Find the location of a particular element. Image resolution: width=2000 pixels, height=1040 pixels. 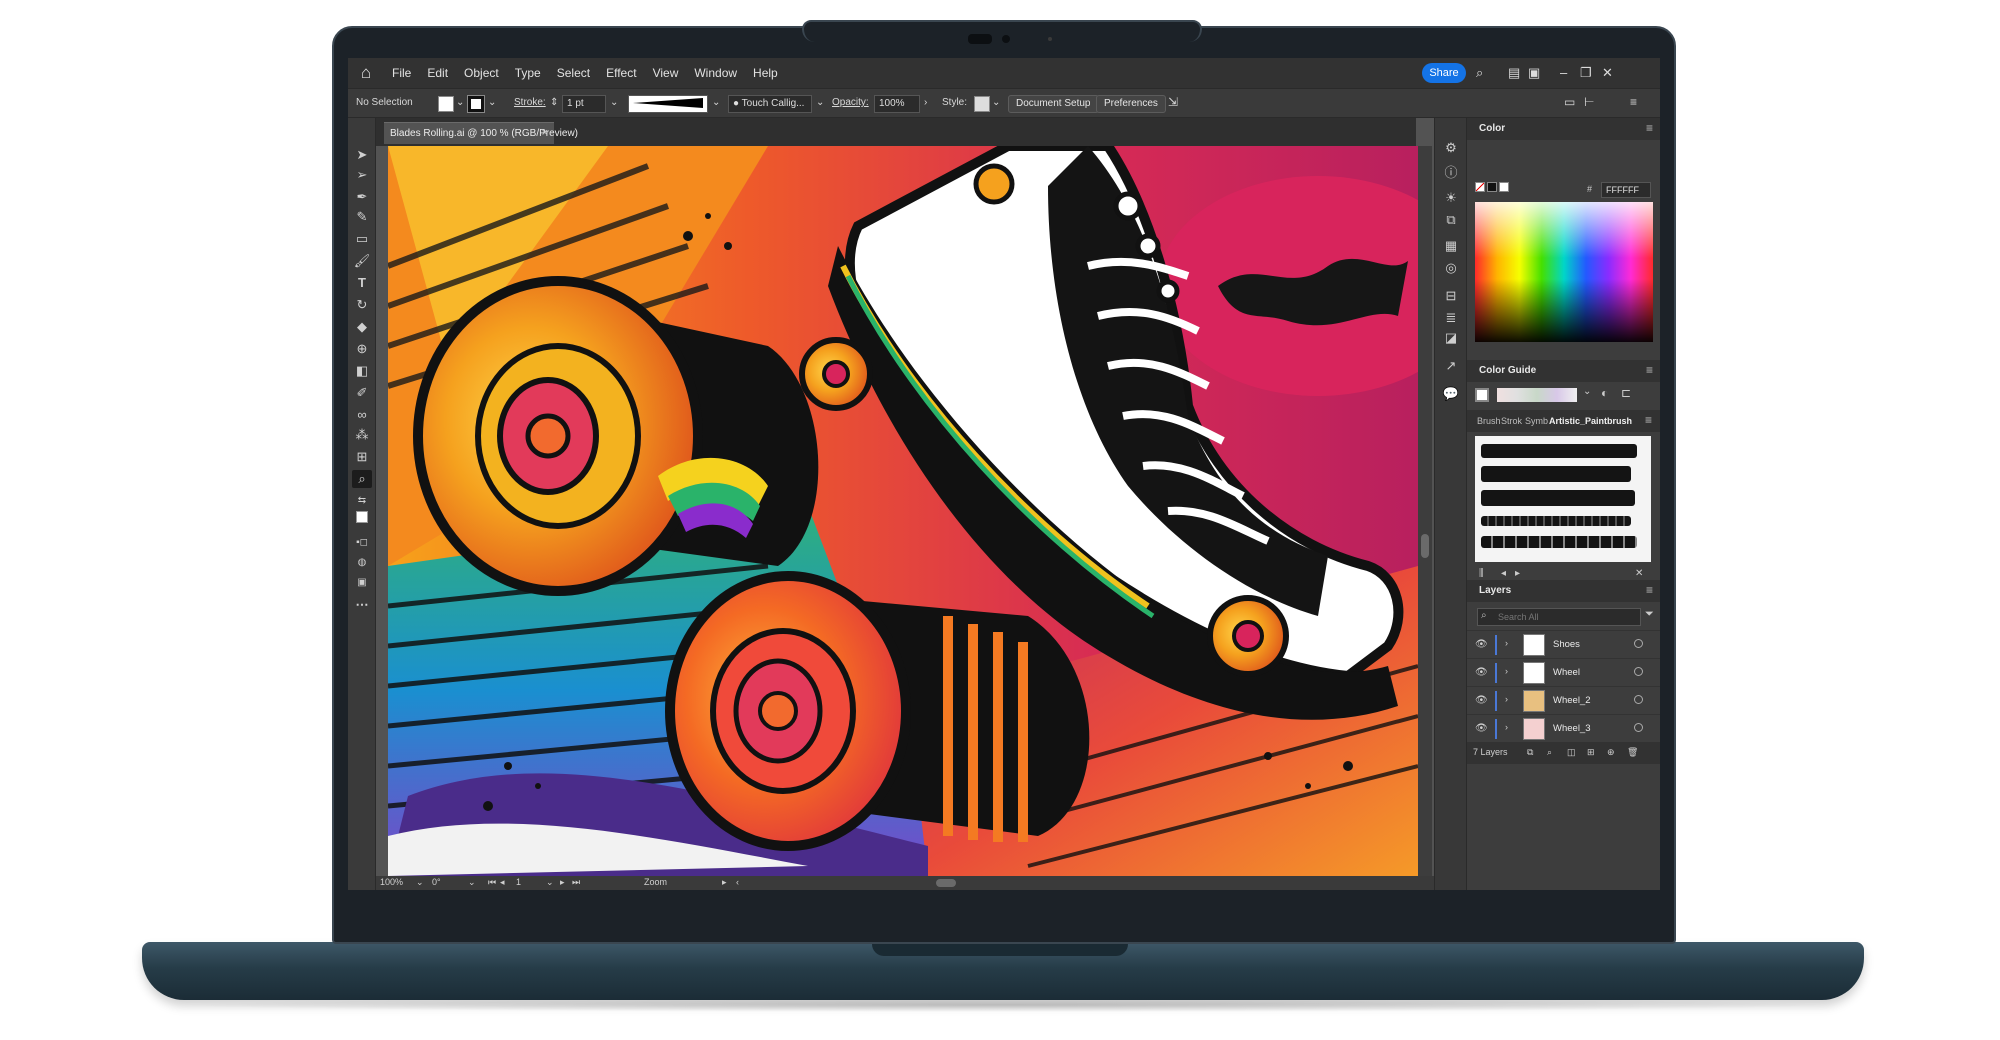

pathfinder-icon: ◪ is located at coordinates (1451, 339).